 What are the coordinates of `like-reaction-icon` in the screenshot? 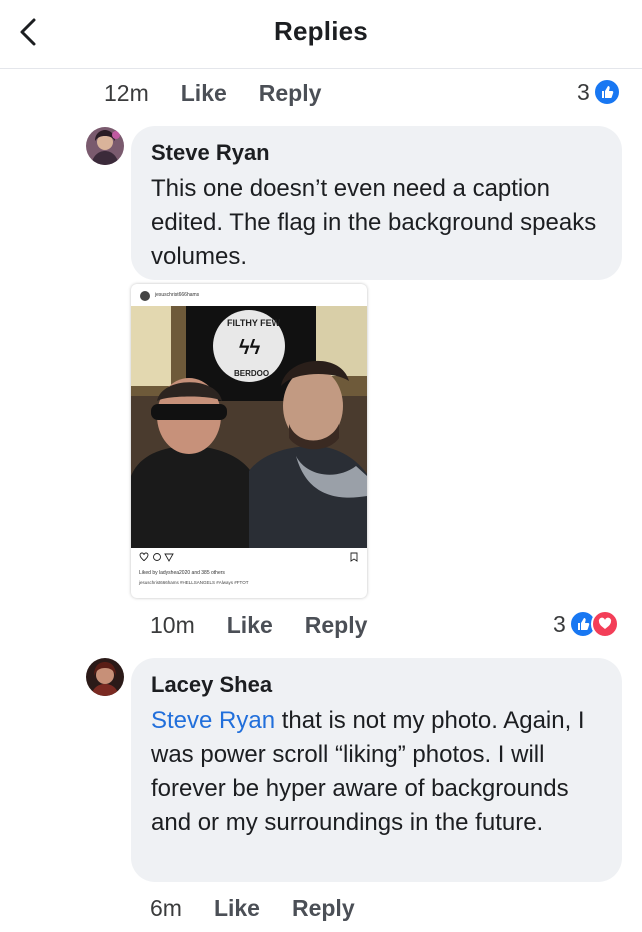 It's located at (606, 92).